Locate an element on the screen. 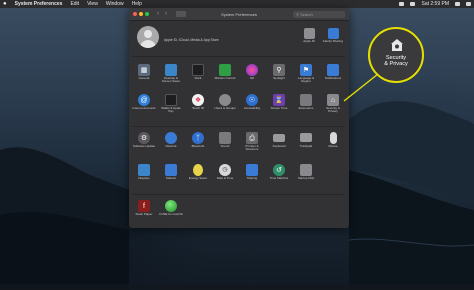  security-privacy-callout: Security & Privacy is located at coordinates (396, 55).